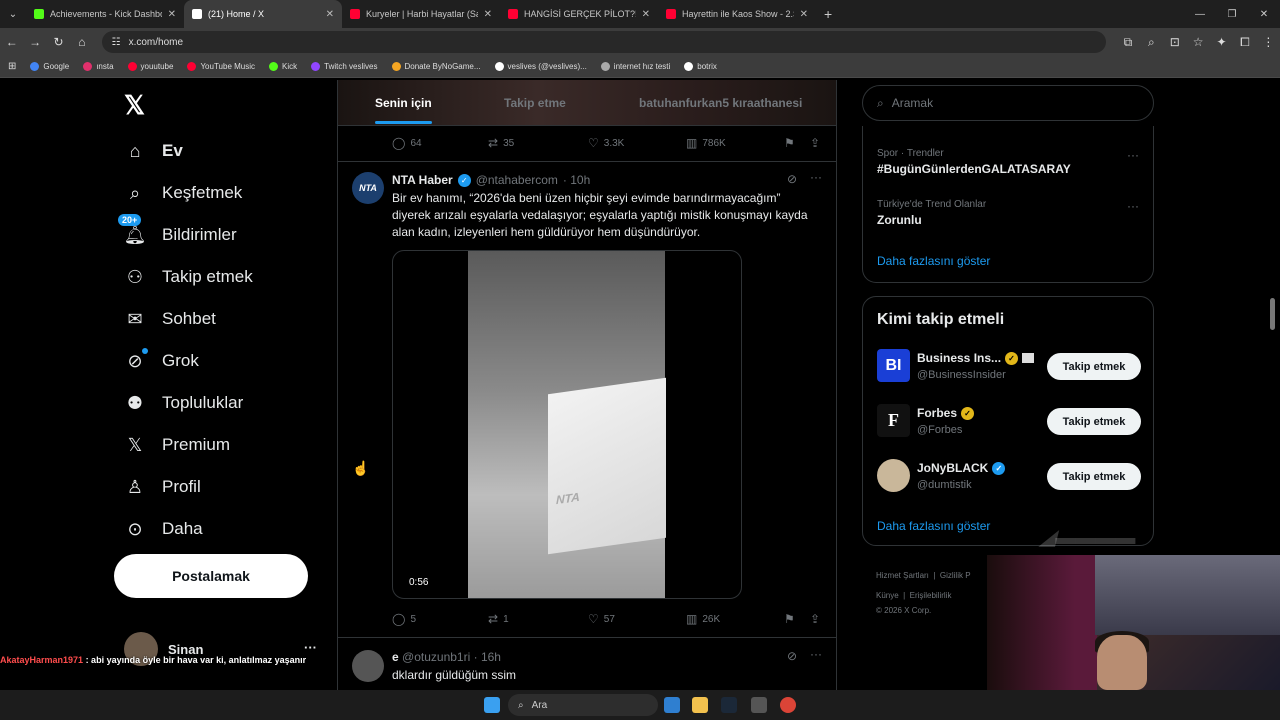 The width and height of the screenshot is (1280, 720). Describe the element at coordinates (283, 66) in the screenshot. I see `bookmark: Kick` at that location.